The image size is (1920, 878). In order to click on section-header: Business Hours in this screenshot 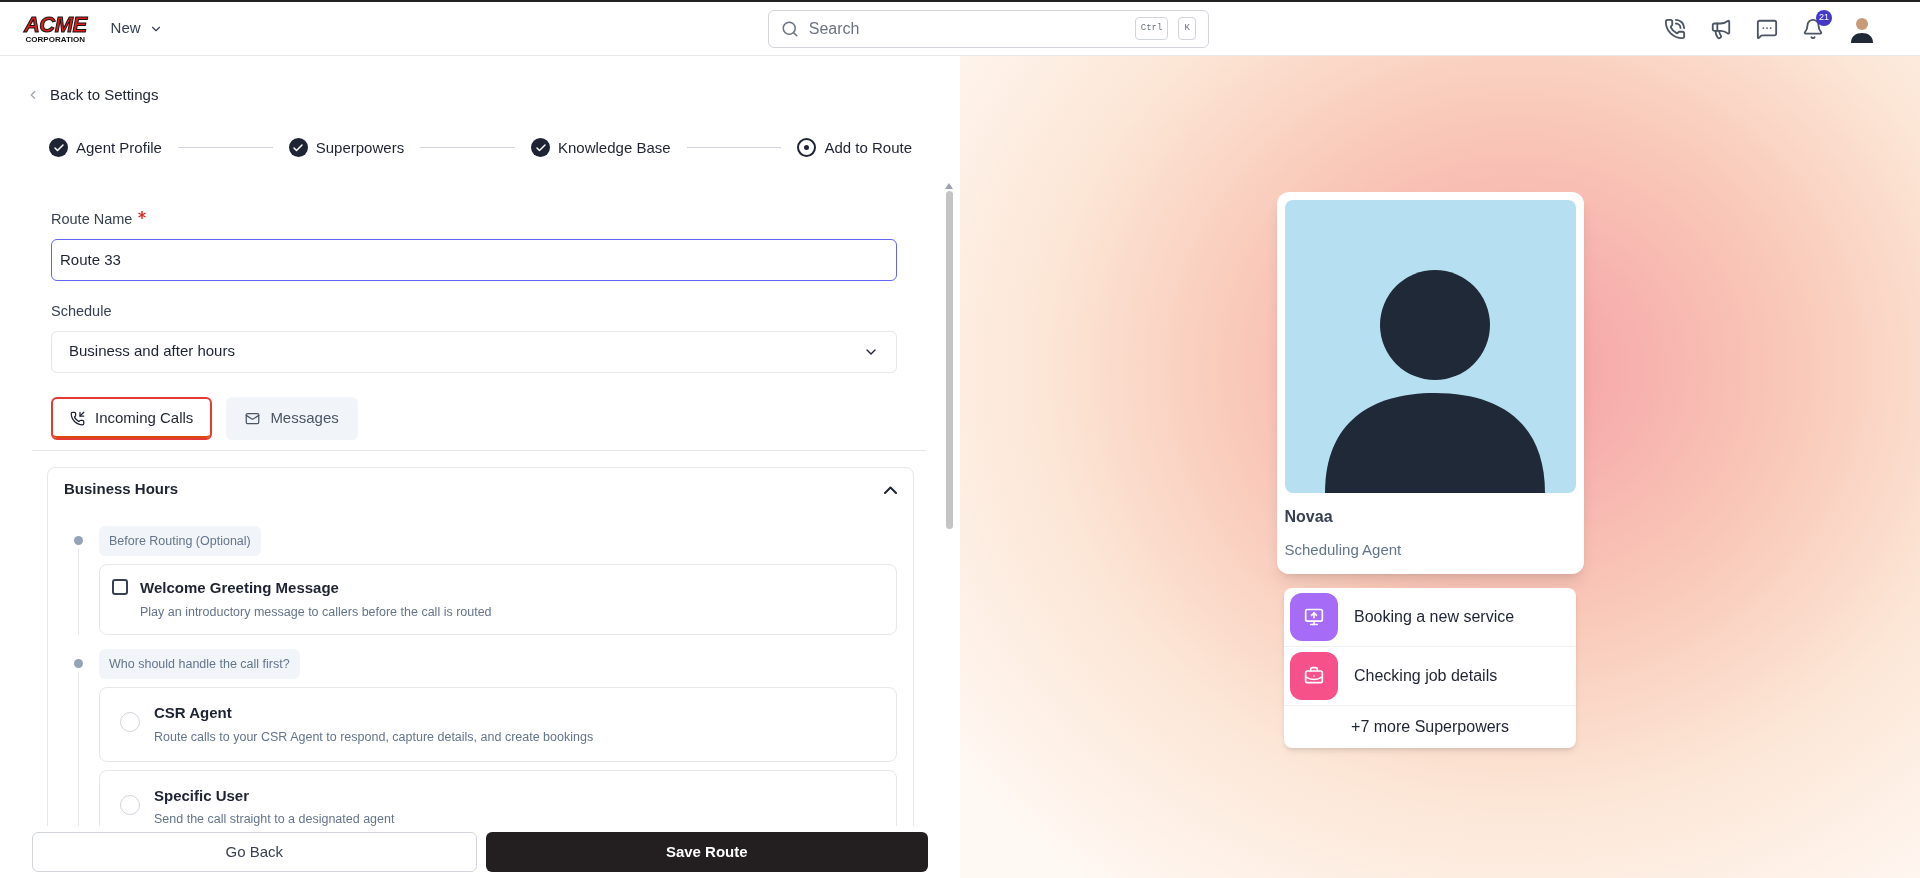, I will do `click(480, 489)`.